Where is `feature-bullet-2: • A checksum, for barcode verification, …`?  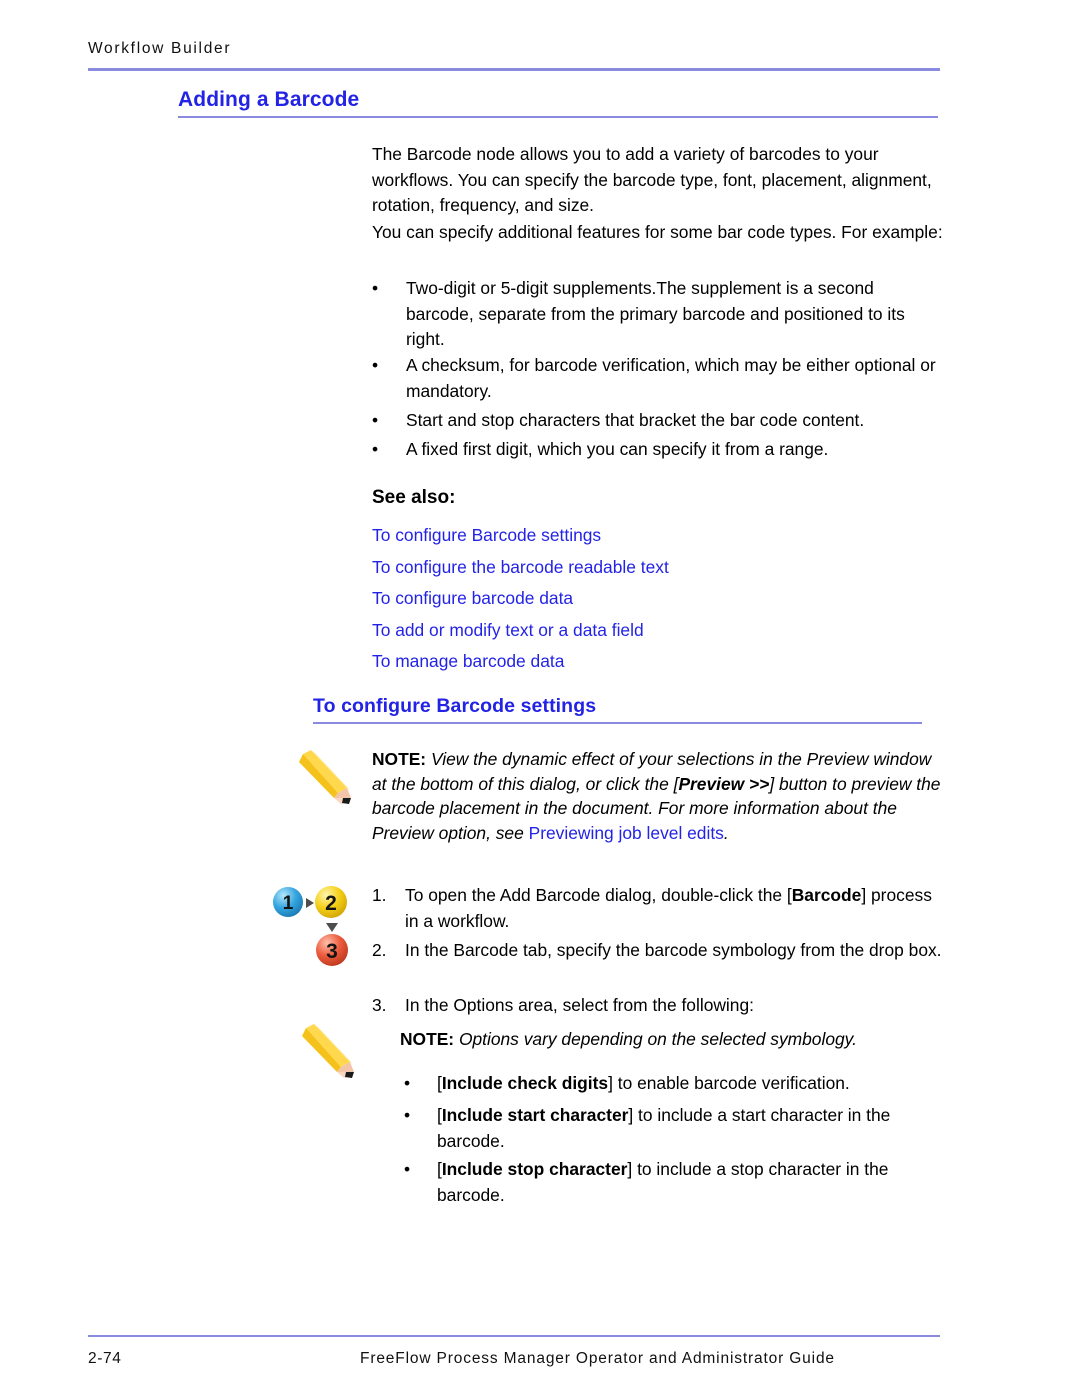
feature-bullet-2: • A checksum, for barcode verification, … is located at coordinates (658, 378).